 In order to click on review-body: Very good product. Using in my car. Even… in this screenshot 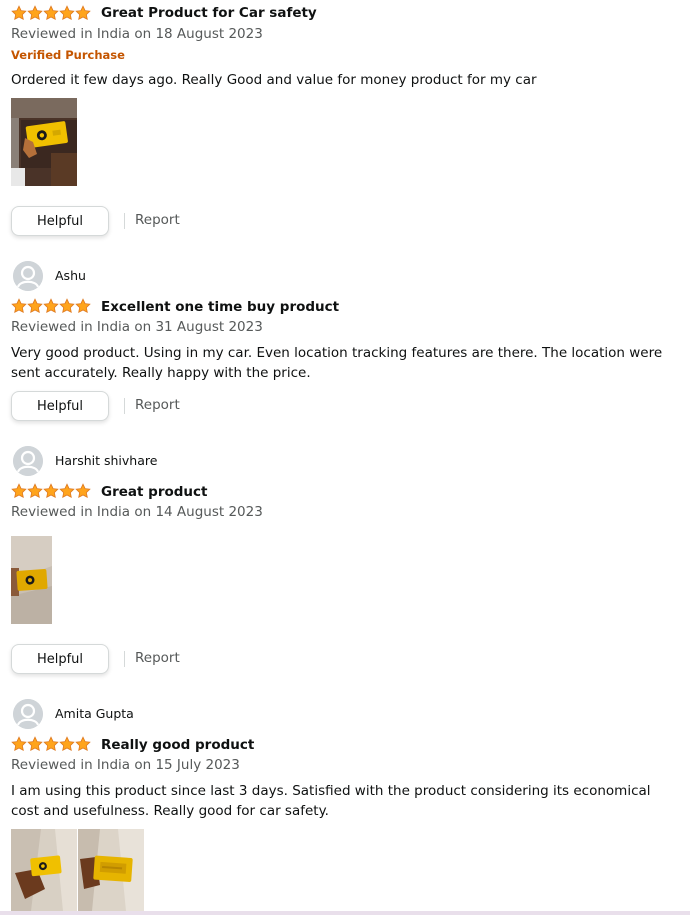, I will do `click(337, 363)`.